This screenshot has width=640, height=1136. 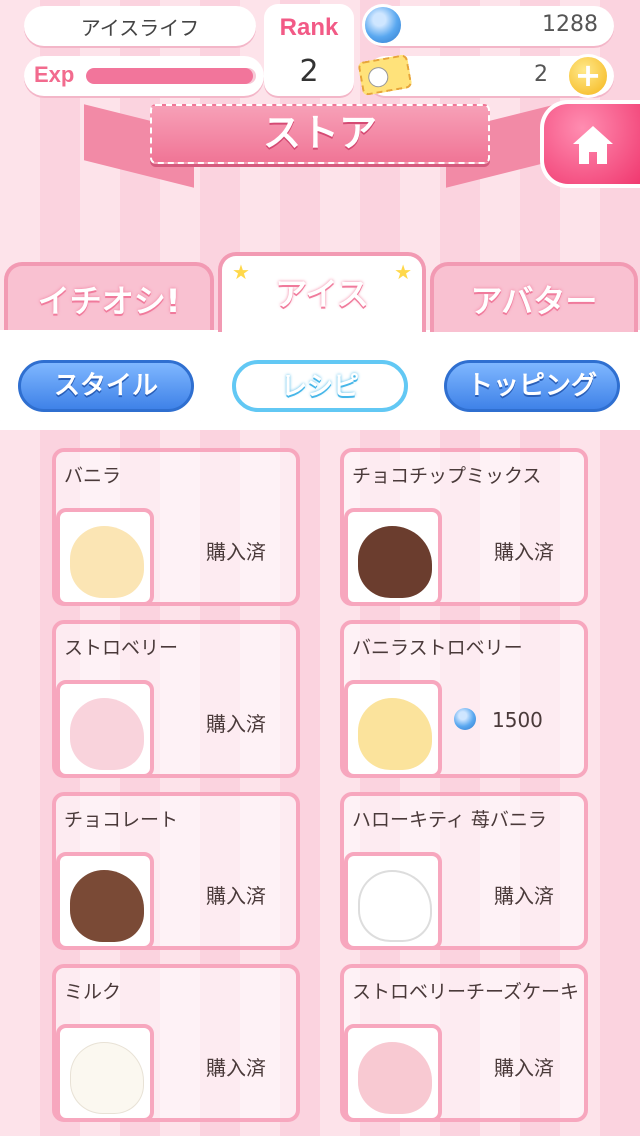 I want to click on shop-name-pill: アイスライフ, so click(x=140, y=26).